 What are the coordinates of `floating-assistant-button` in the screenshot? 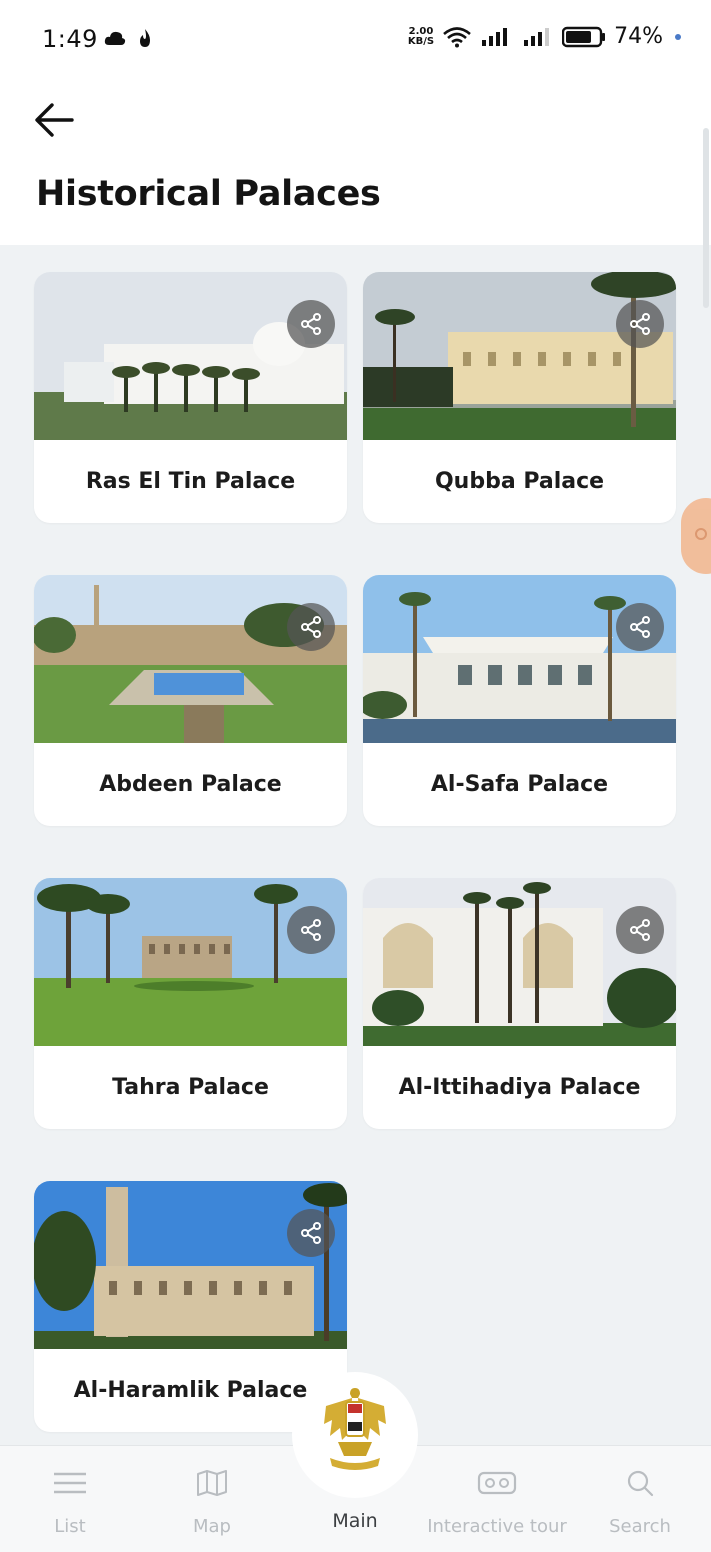 It's located at (696, 536).